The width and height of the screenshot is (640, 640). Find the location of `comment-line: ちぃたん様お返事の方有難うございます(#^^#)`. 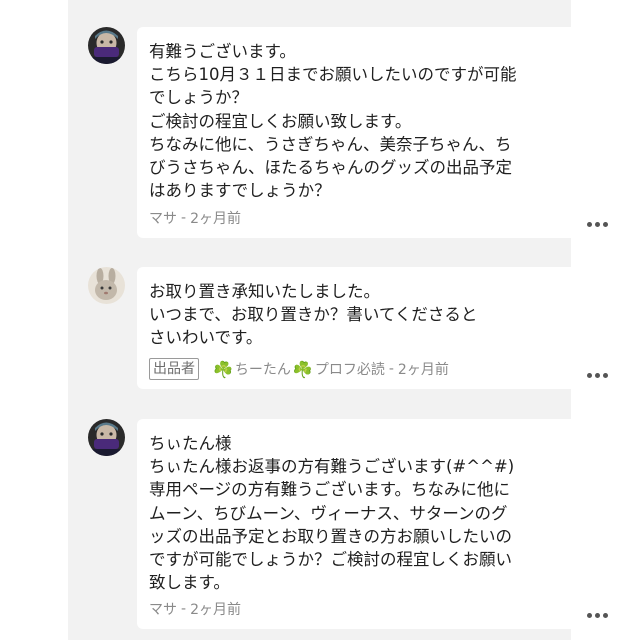

comment-line: ちぃたん様お返事の方有難うございます(#^^#) is located at coordinates (332, 467).